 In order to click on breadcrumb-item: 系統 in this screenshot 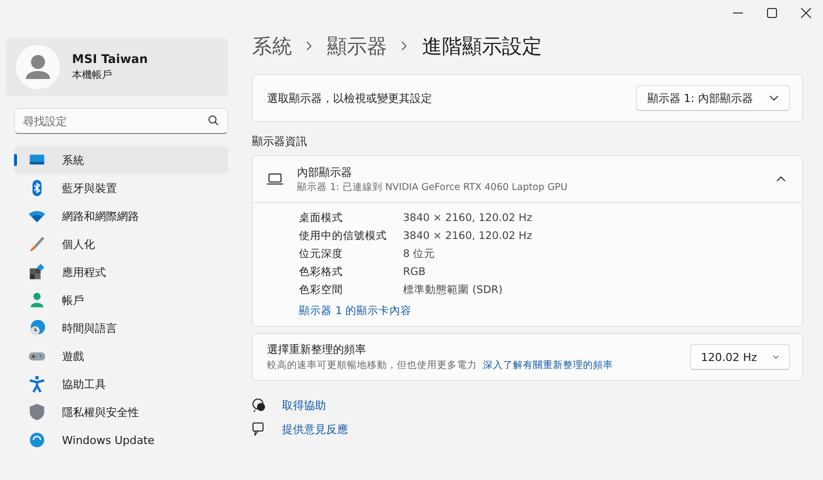, I will do `click(272, 46)`.